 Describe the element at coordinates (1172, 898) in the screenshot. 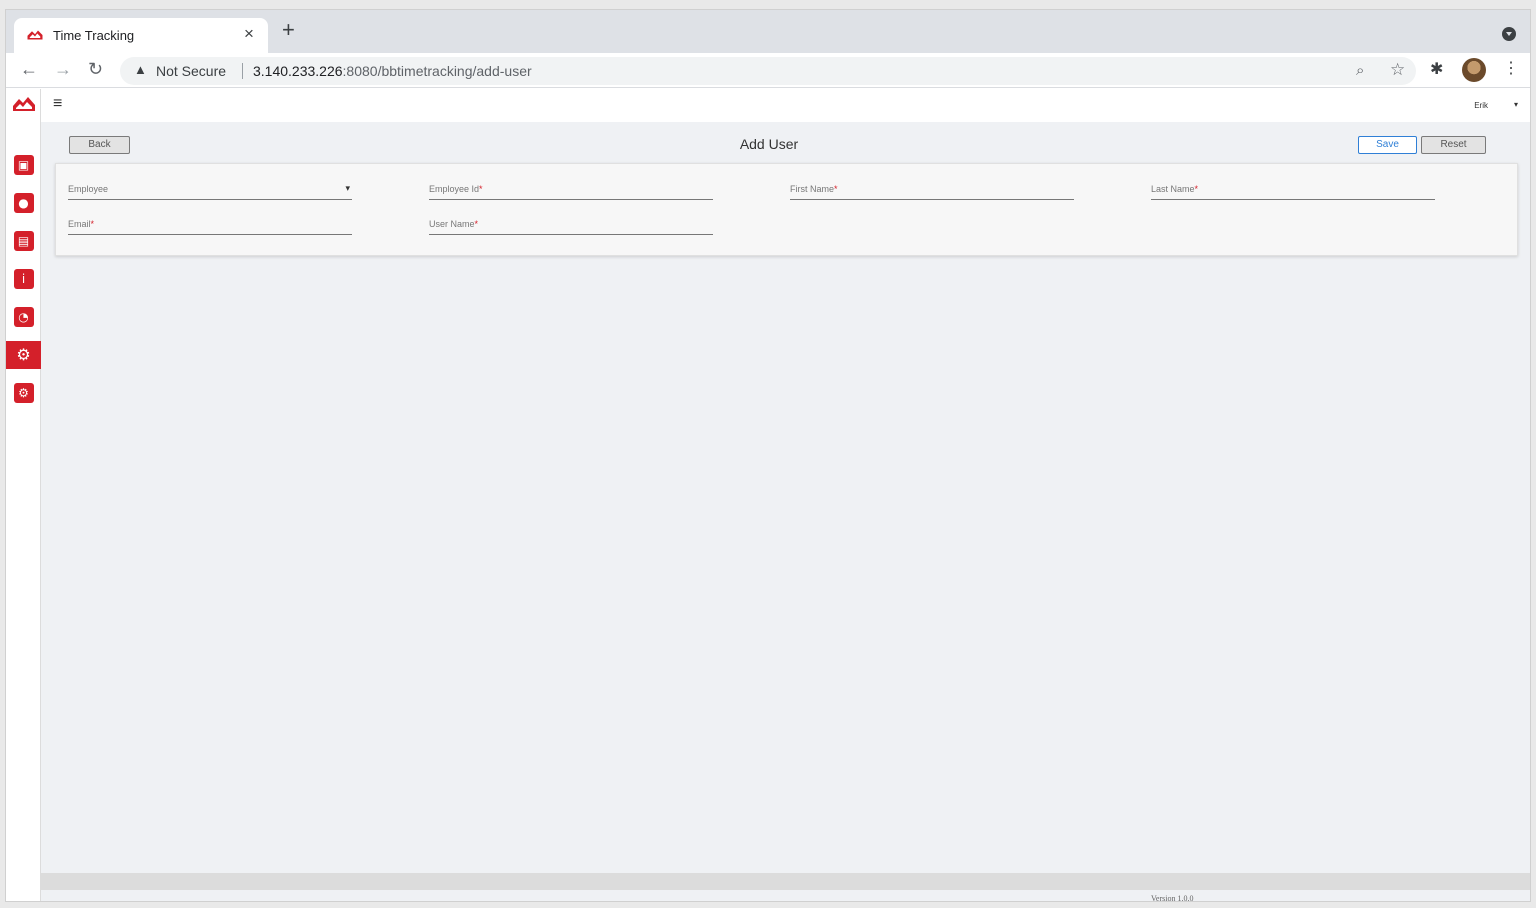

I see `version-text: Version 1.0.0` at that location.